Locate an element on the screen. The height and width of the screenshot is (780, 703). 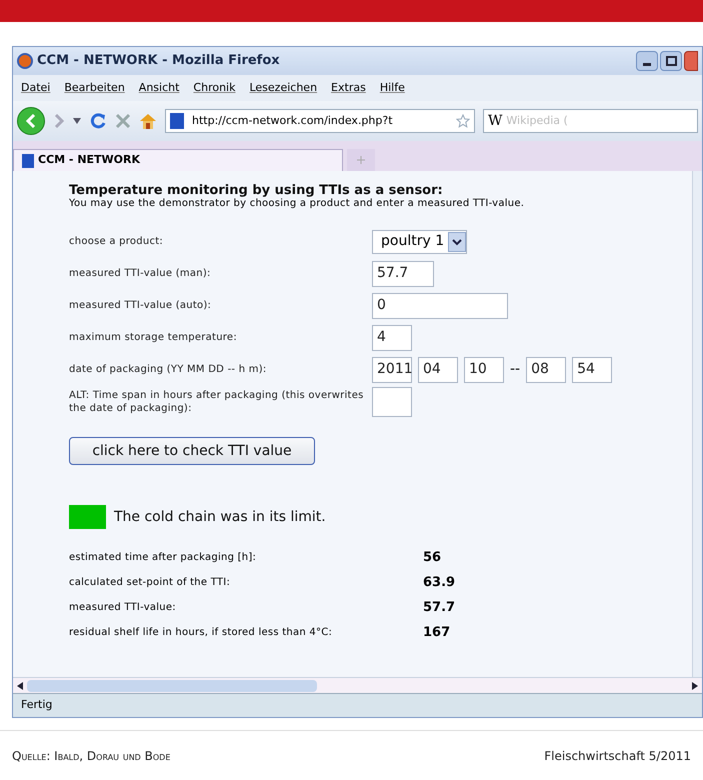
input-field: 04 is located at coordinates (438, 369).